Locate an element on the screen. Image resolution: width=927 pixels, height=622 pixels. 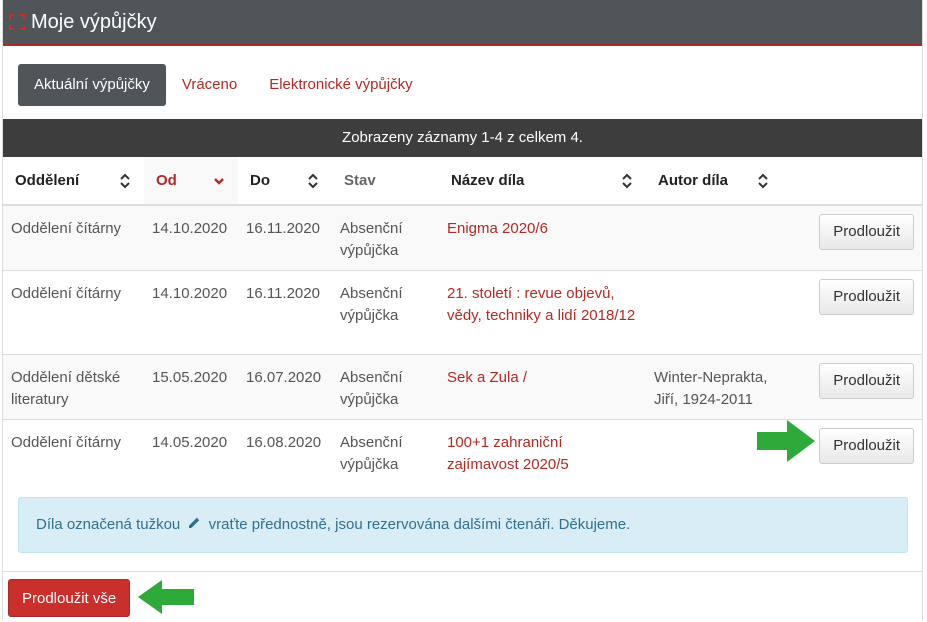
cell-department: Oddělení dětské literatury is located at coordinates (73, 387).